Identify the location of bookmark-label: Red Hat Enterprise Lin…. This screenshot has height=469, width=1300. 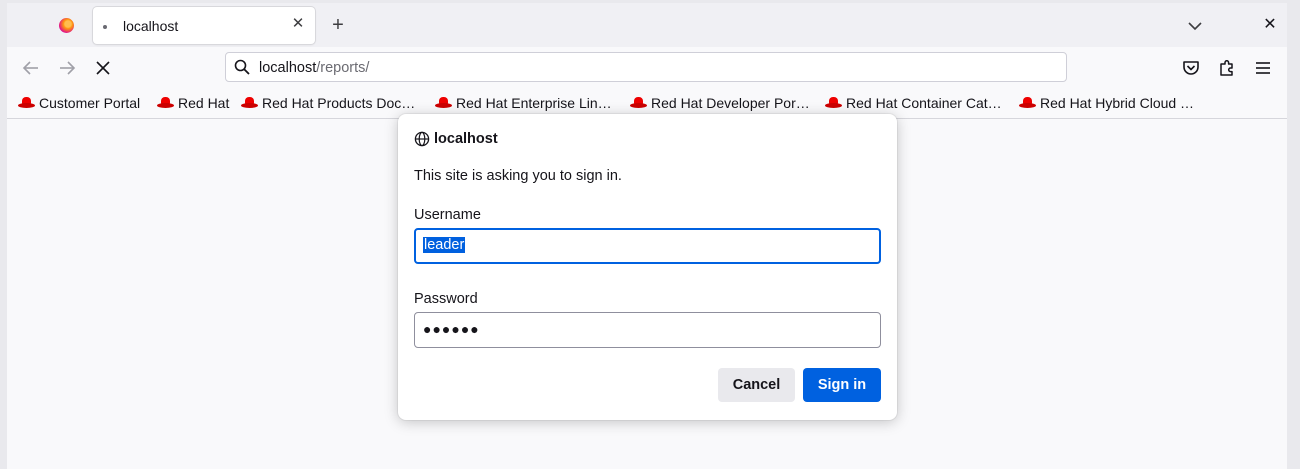
(534, 103).